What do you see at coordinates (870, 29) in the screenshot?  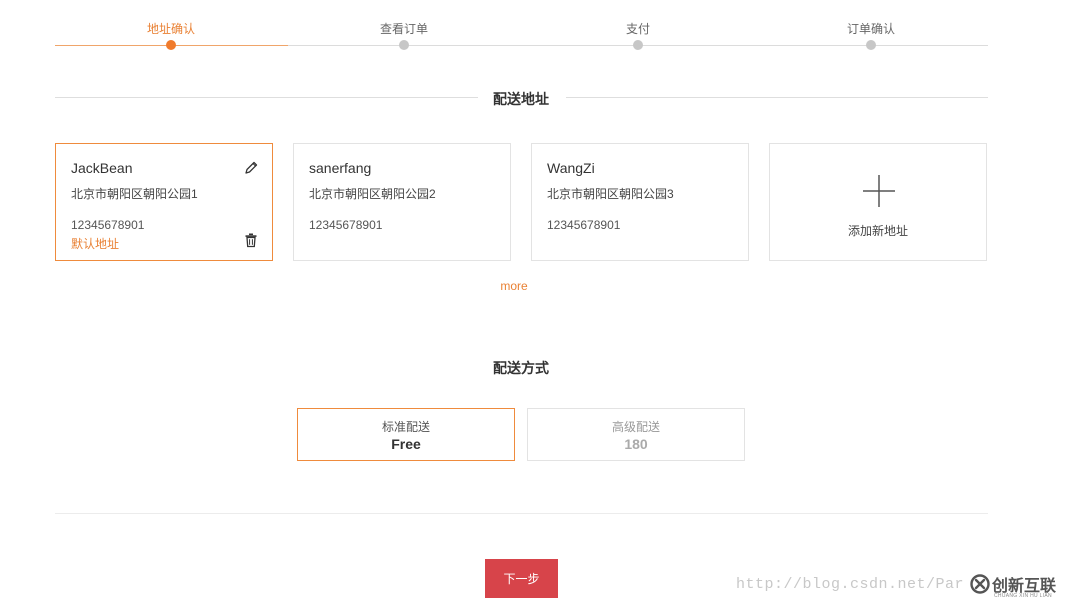 I see `step-label-confirm: 订单确认` at bounding box center [870, 29].